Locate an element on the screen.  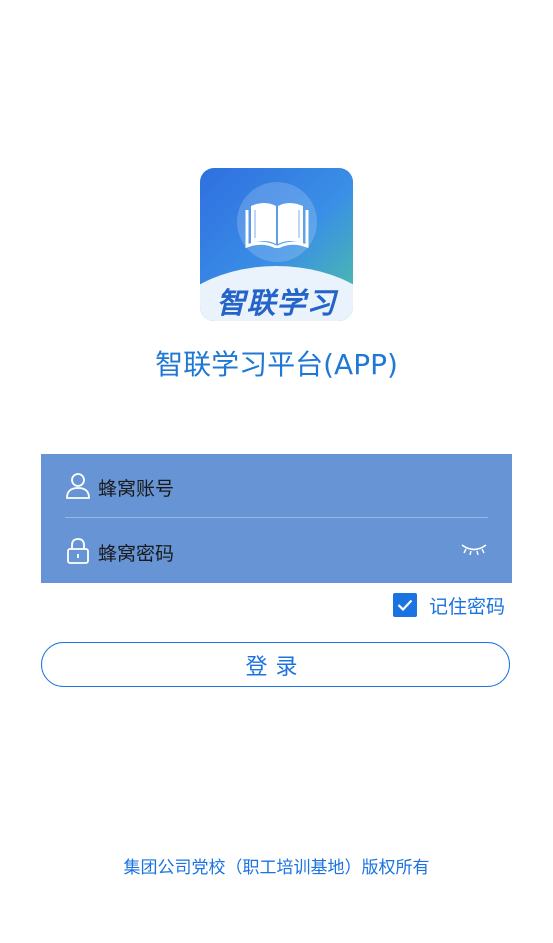
copyright-text: 集团公司党校（职工培训基地）版权所有 is located at coordinates (276, 868).